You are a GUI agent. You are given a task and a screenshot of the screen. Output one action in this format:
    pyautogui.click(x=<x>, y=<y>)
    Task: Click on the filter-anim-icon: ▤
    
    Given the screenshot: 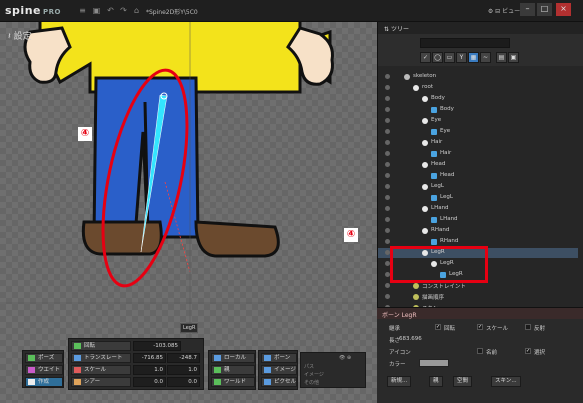 What is the action you would take?
    pyautogui.click(x=501, y=57)
    